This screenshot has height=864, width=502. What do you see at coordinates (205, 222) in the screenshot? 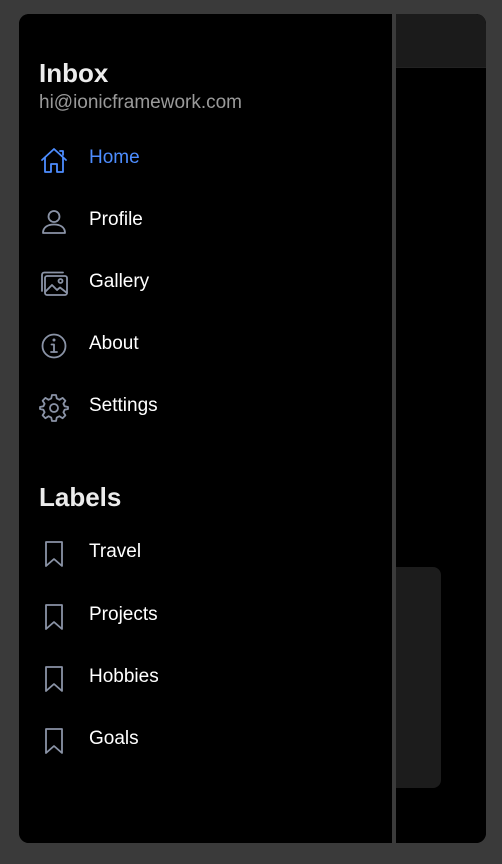
I see `menu-item-profile: Profile` at bounding box center [205, 222].